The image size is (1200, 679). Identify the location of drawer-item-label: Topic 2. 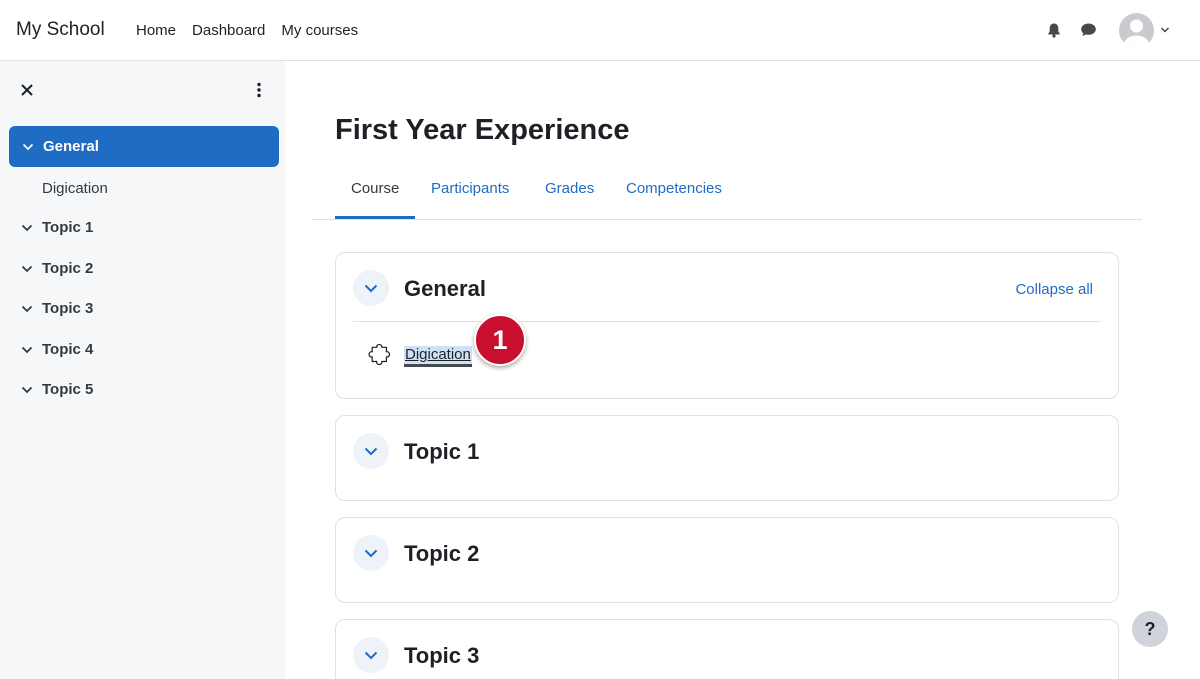
(68, 268).